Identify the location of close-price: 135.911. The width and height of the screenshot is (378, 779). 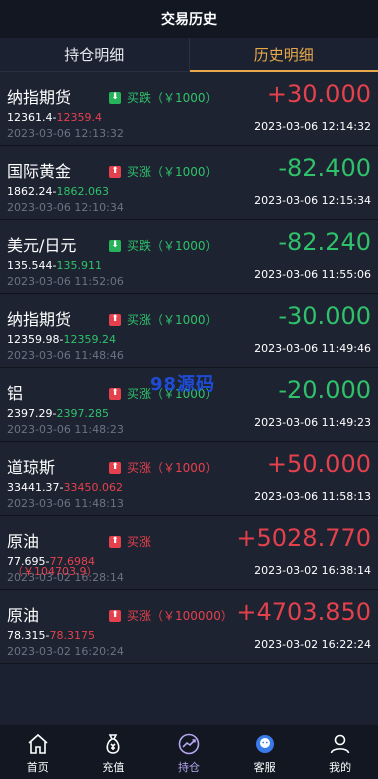
(79, 265).